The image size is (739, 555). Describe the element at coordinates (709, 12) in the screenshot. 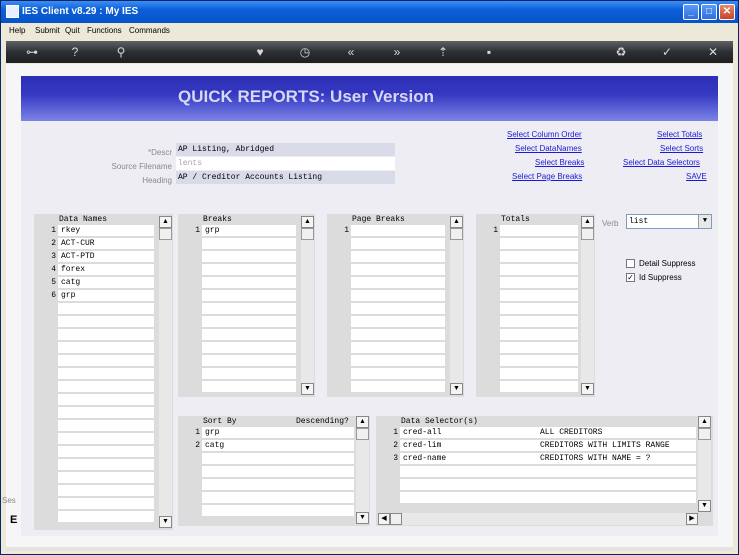

I see `maximize-button: □` at that location.